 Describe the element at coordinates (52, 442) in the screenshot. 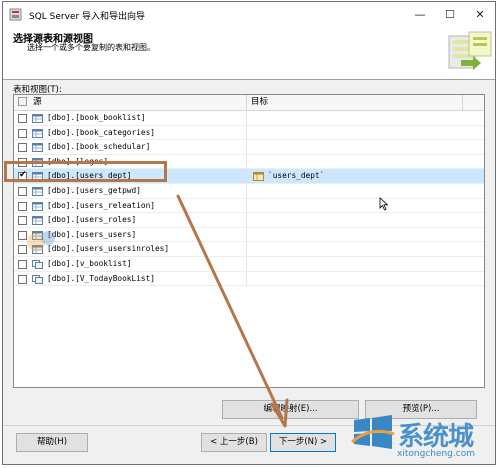

I see `help-button: 帮助(H)` at that location.